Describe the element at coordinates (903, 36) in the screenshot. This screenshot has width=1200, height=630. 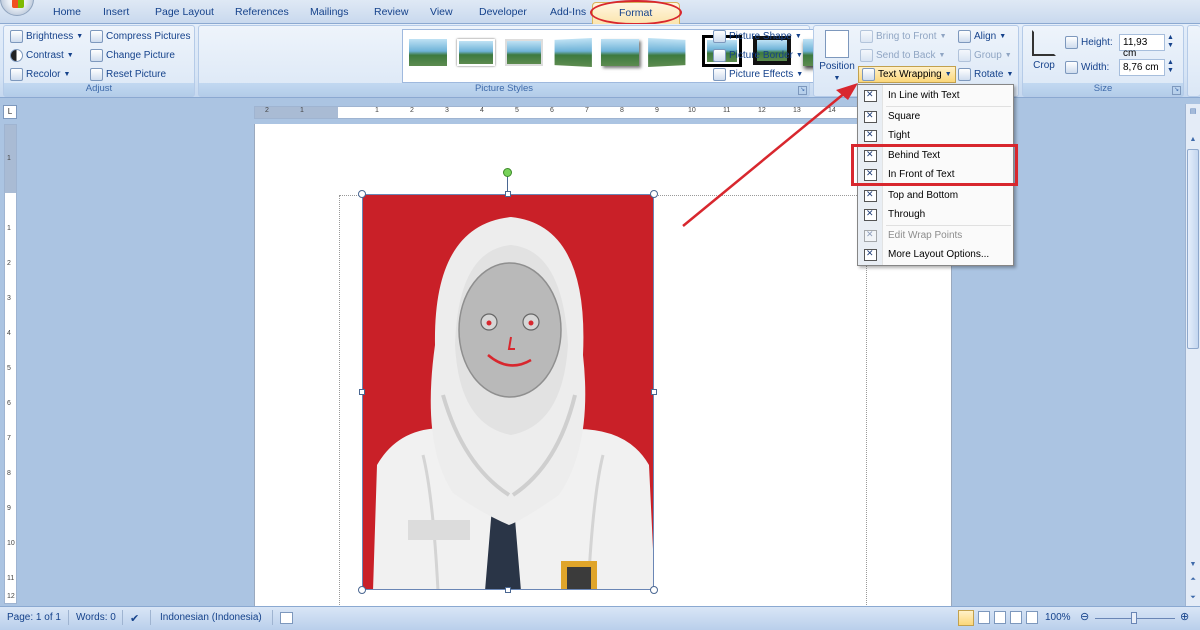
I see `bring-to-front-button: Bring to Front ▼` at that location.